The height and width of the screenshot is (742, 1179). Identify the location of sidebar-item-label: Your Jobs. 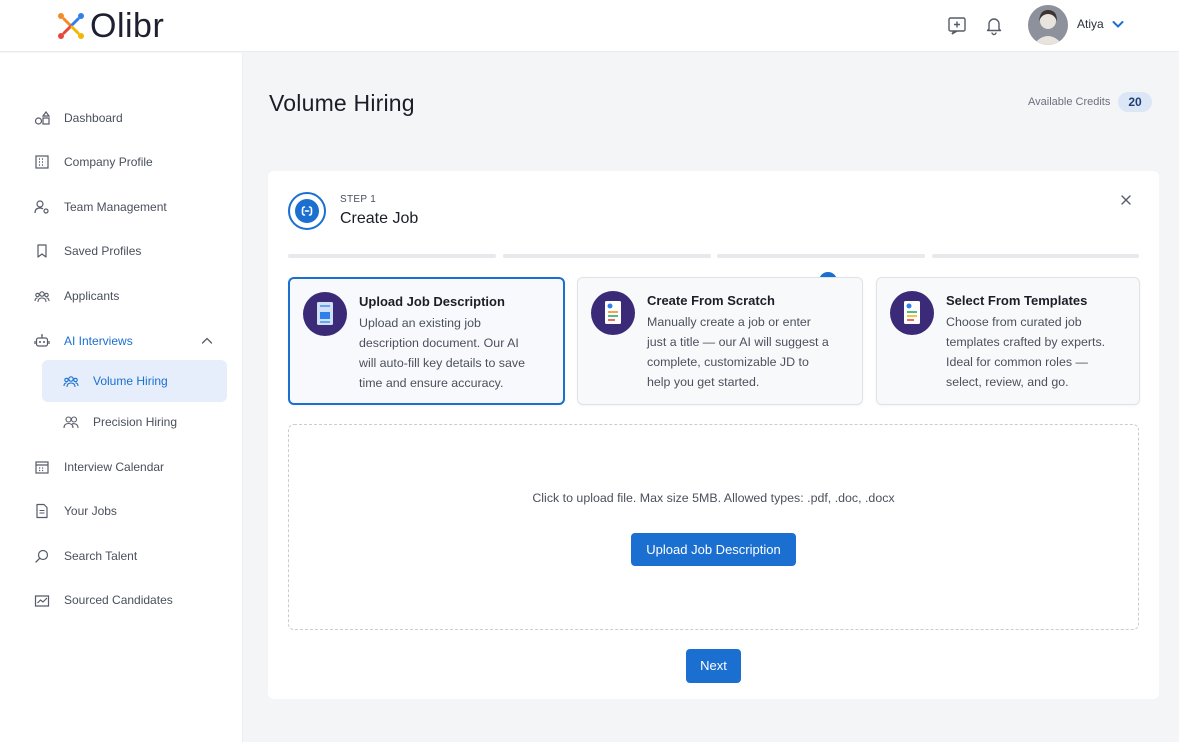
(90, 511).